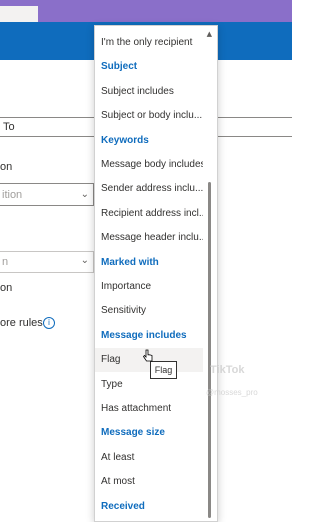  What do you see at coordinates (125, 140) in the screenshot?
I see `menu-header-keywords: Keywords` at bounding box center [125, 140].